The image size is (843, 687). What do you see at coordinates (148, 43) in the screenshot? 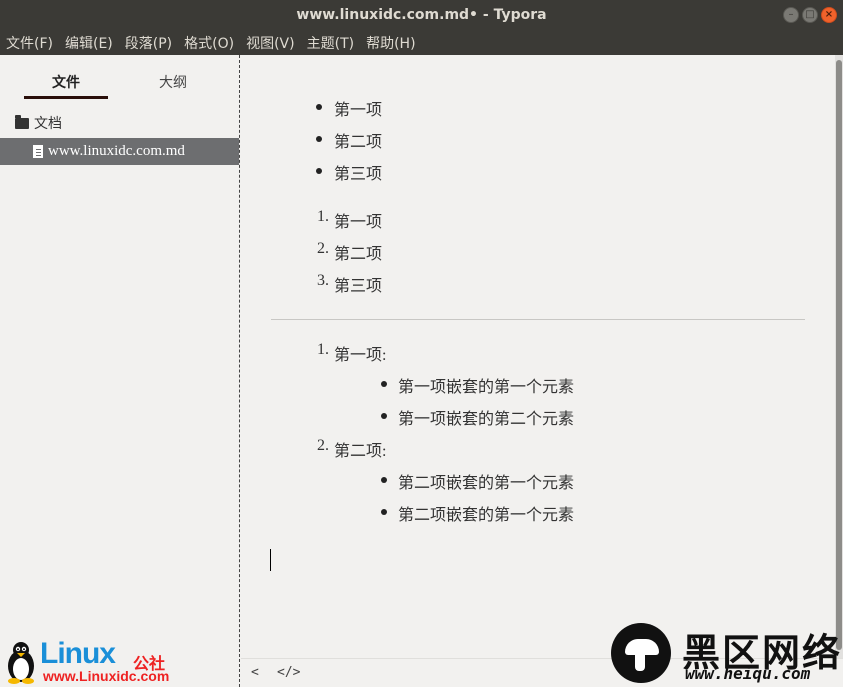
I see `menu-paragraph: 段落(P)` at bounding box center [148, 43].